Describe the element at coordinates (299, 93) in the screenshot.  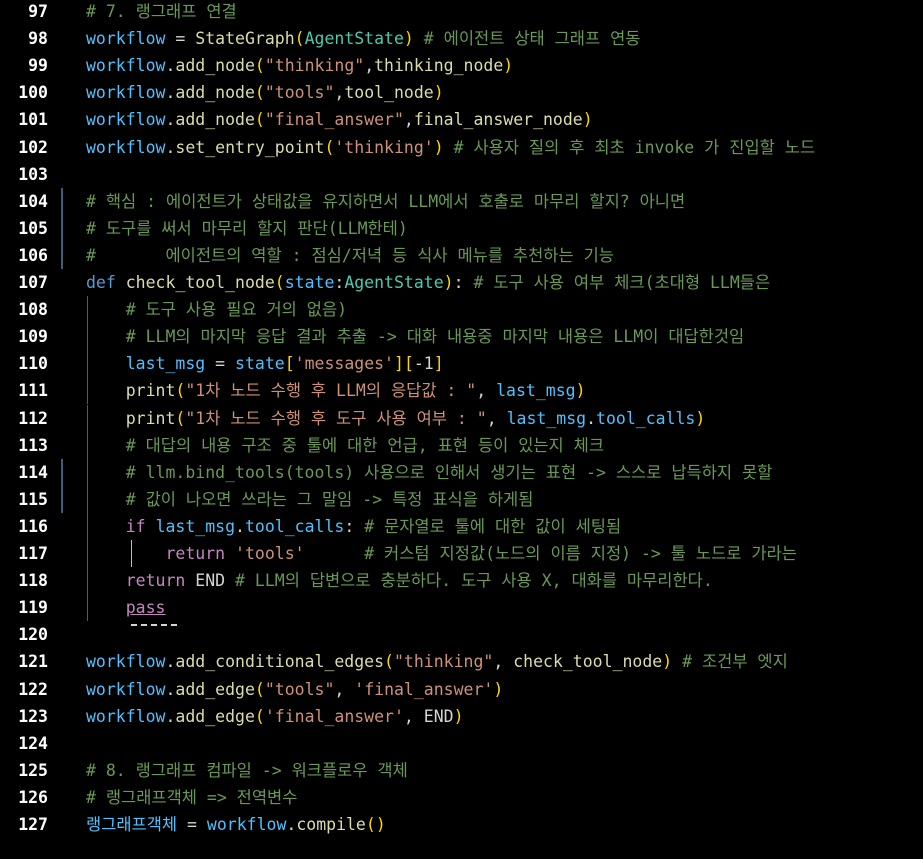
I see `token: "tools"` at that location.